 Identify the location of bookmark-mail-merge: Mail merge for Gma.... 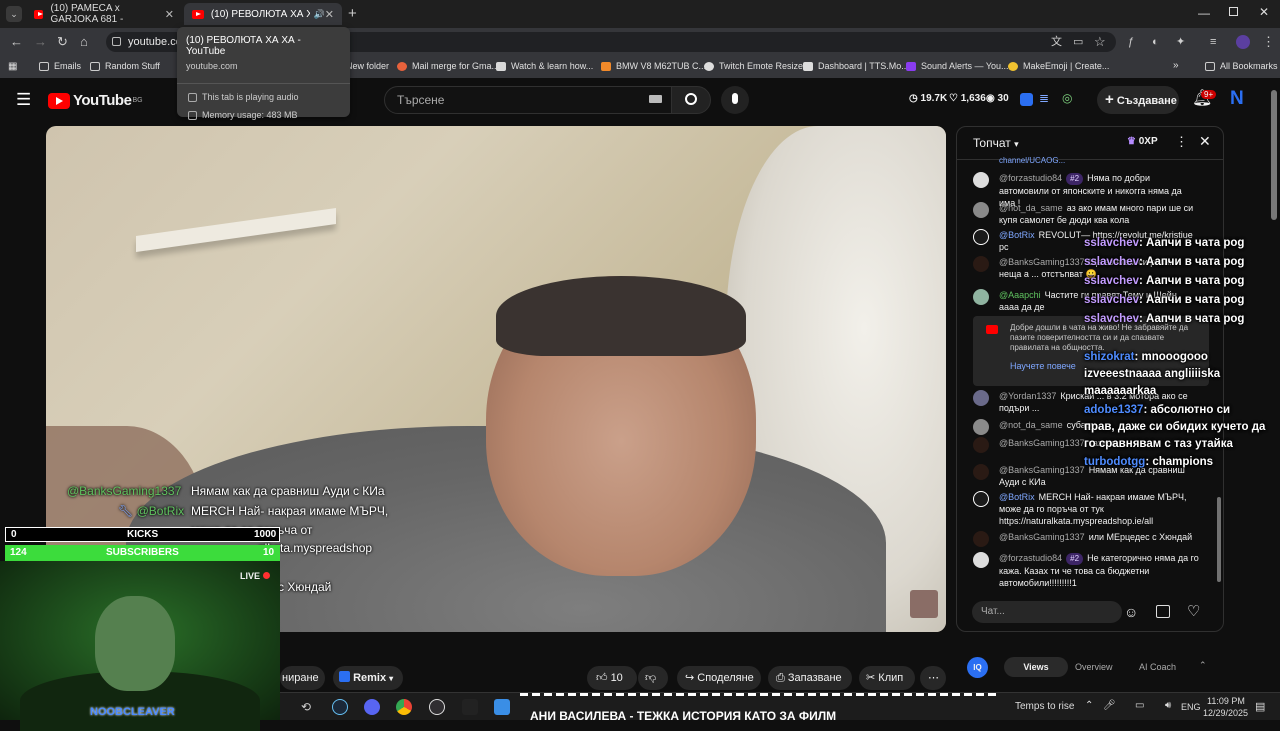
(448, 66).